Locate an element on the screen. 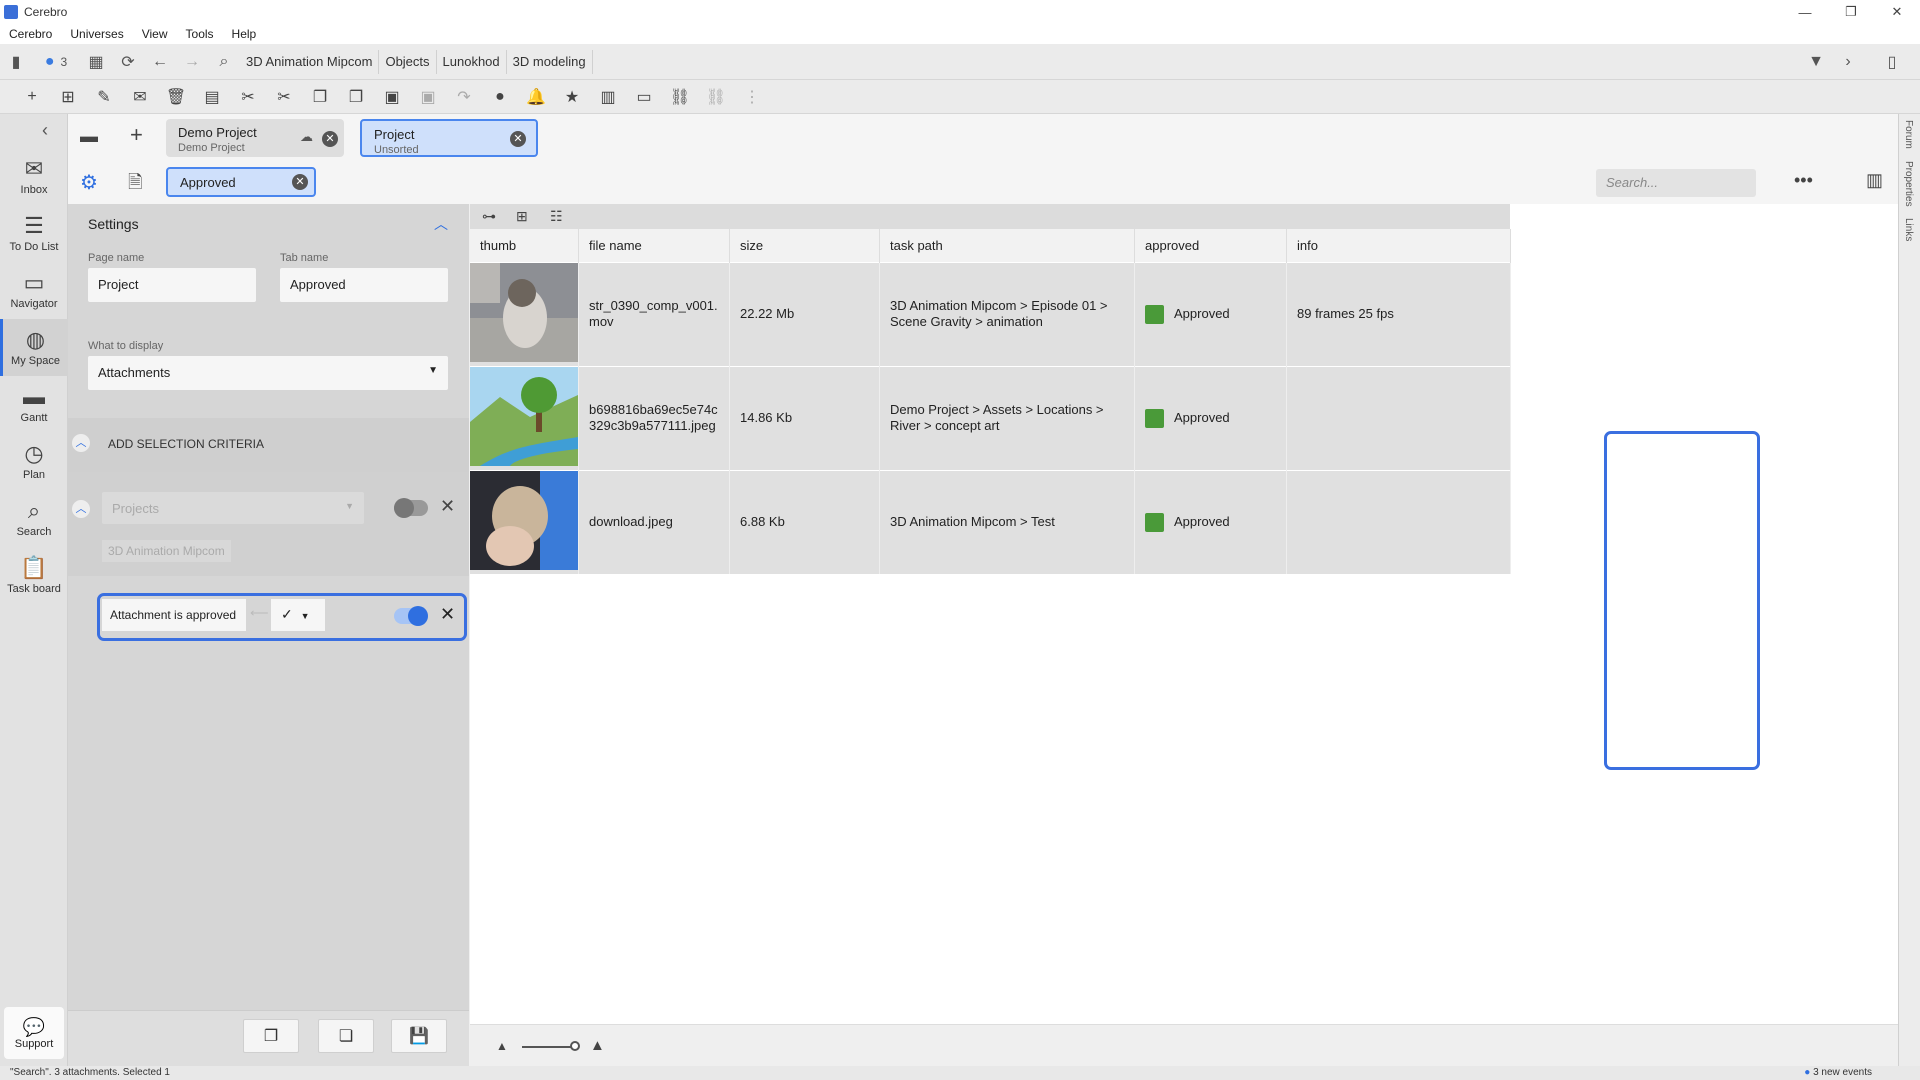  comment-icon: ✉ is located at coordinates (140, 97).